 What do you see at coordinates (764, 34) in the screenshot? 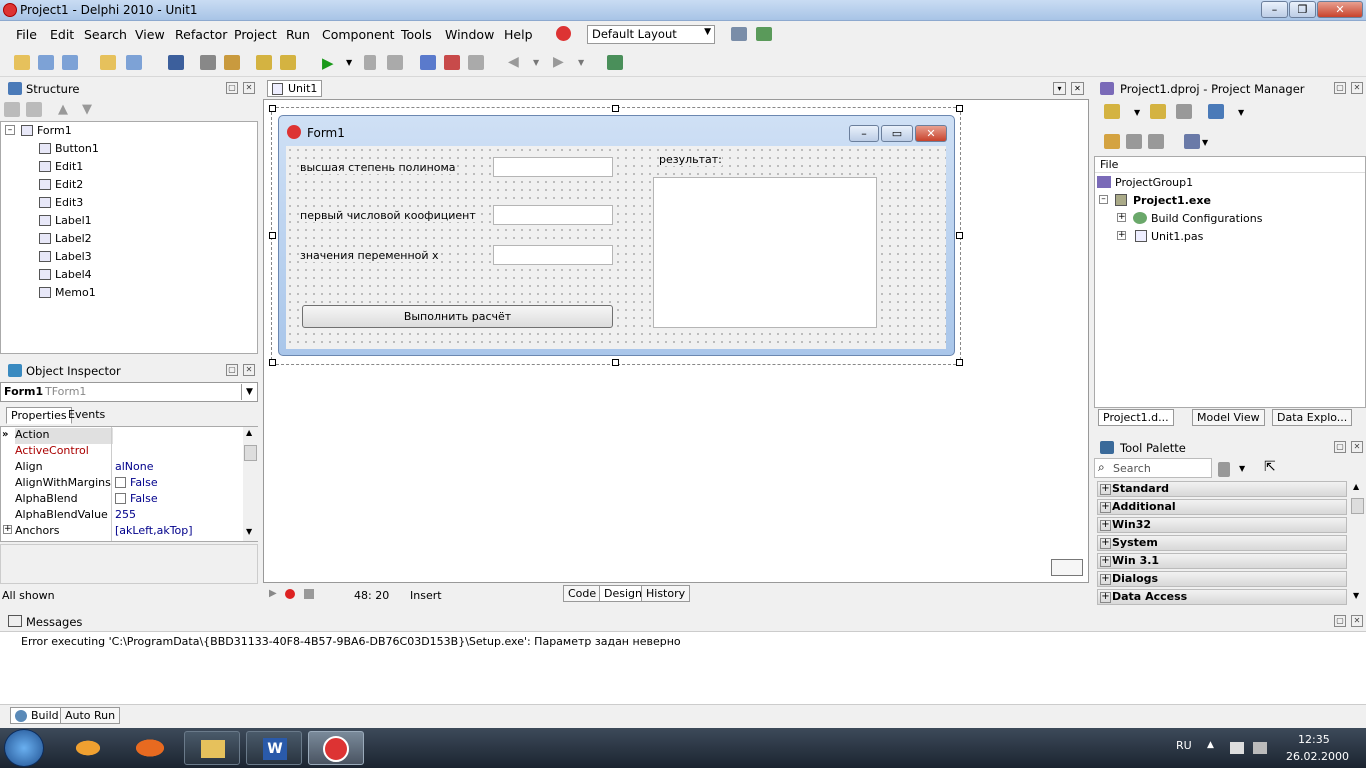
I see `set-debug-desktop-icon` at bounding box center [764, 34].